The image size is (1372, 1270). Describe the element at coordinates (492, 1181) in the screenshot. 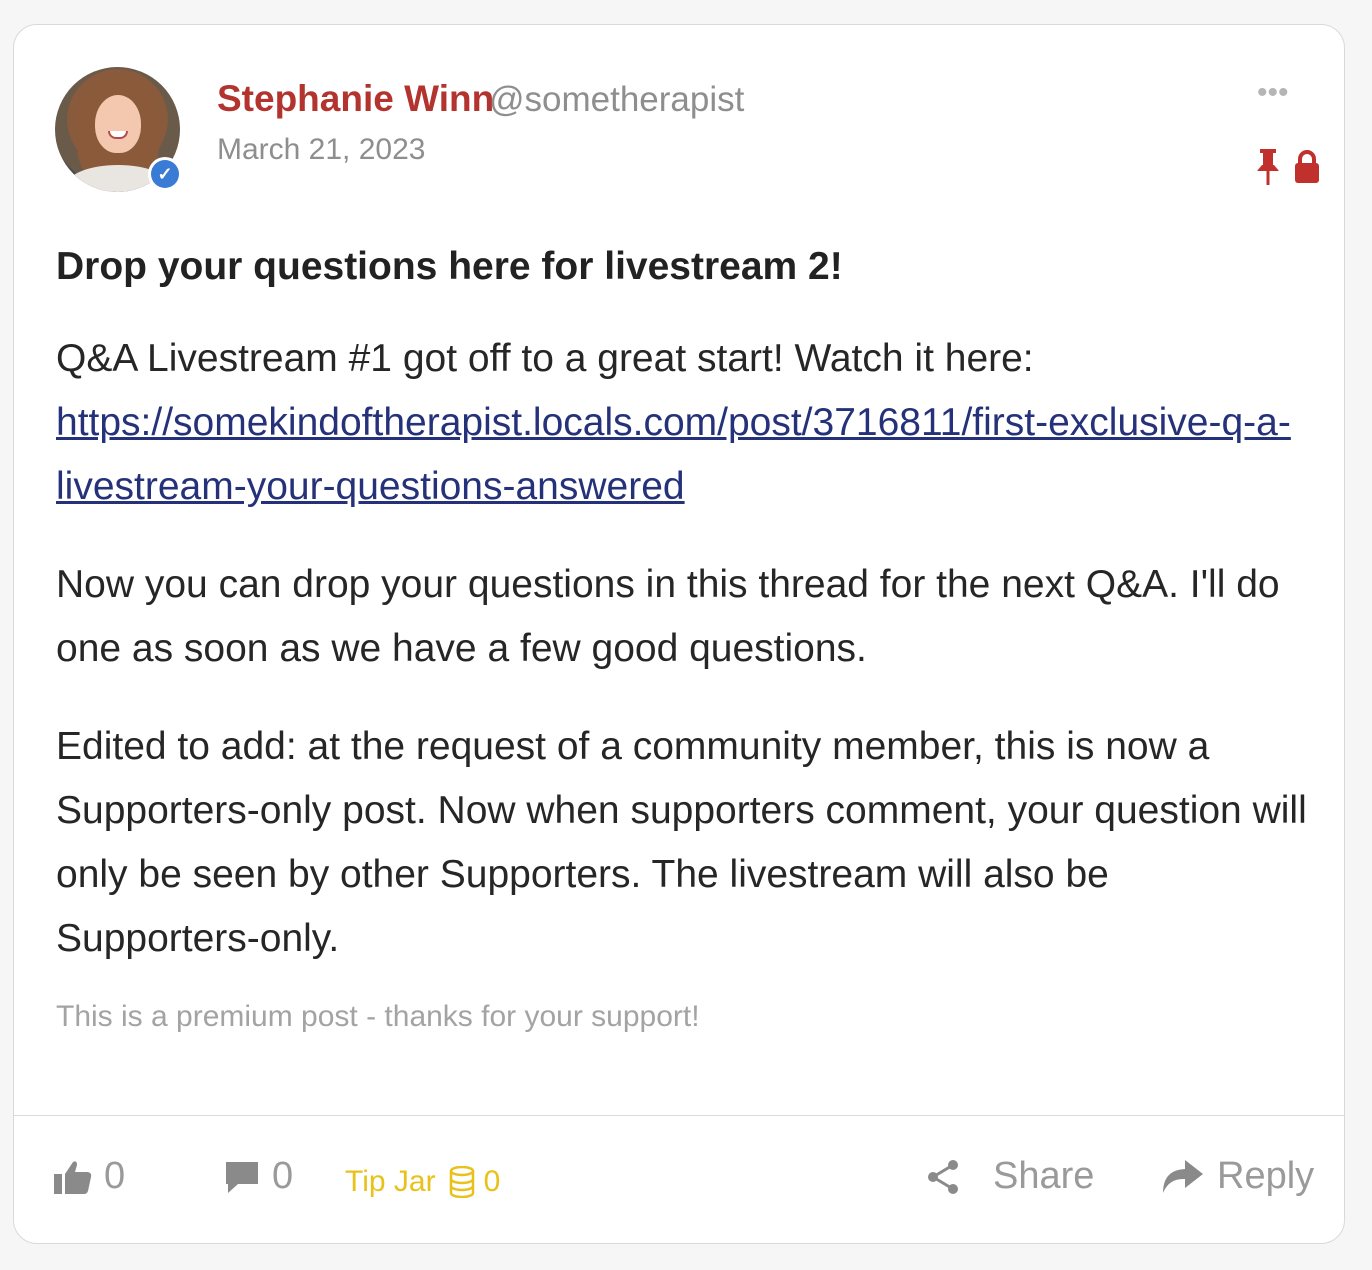

I see `tip-count: 0` at that location.